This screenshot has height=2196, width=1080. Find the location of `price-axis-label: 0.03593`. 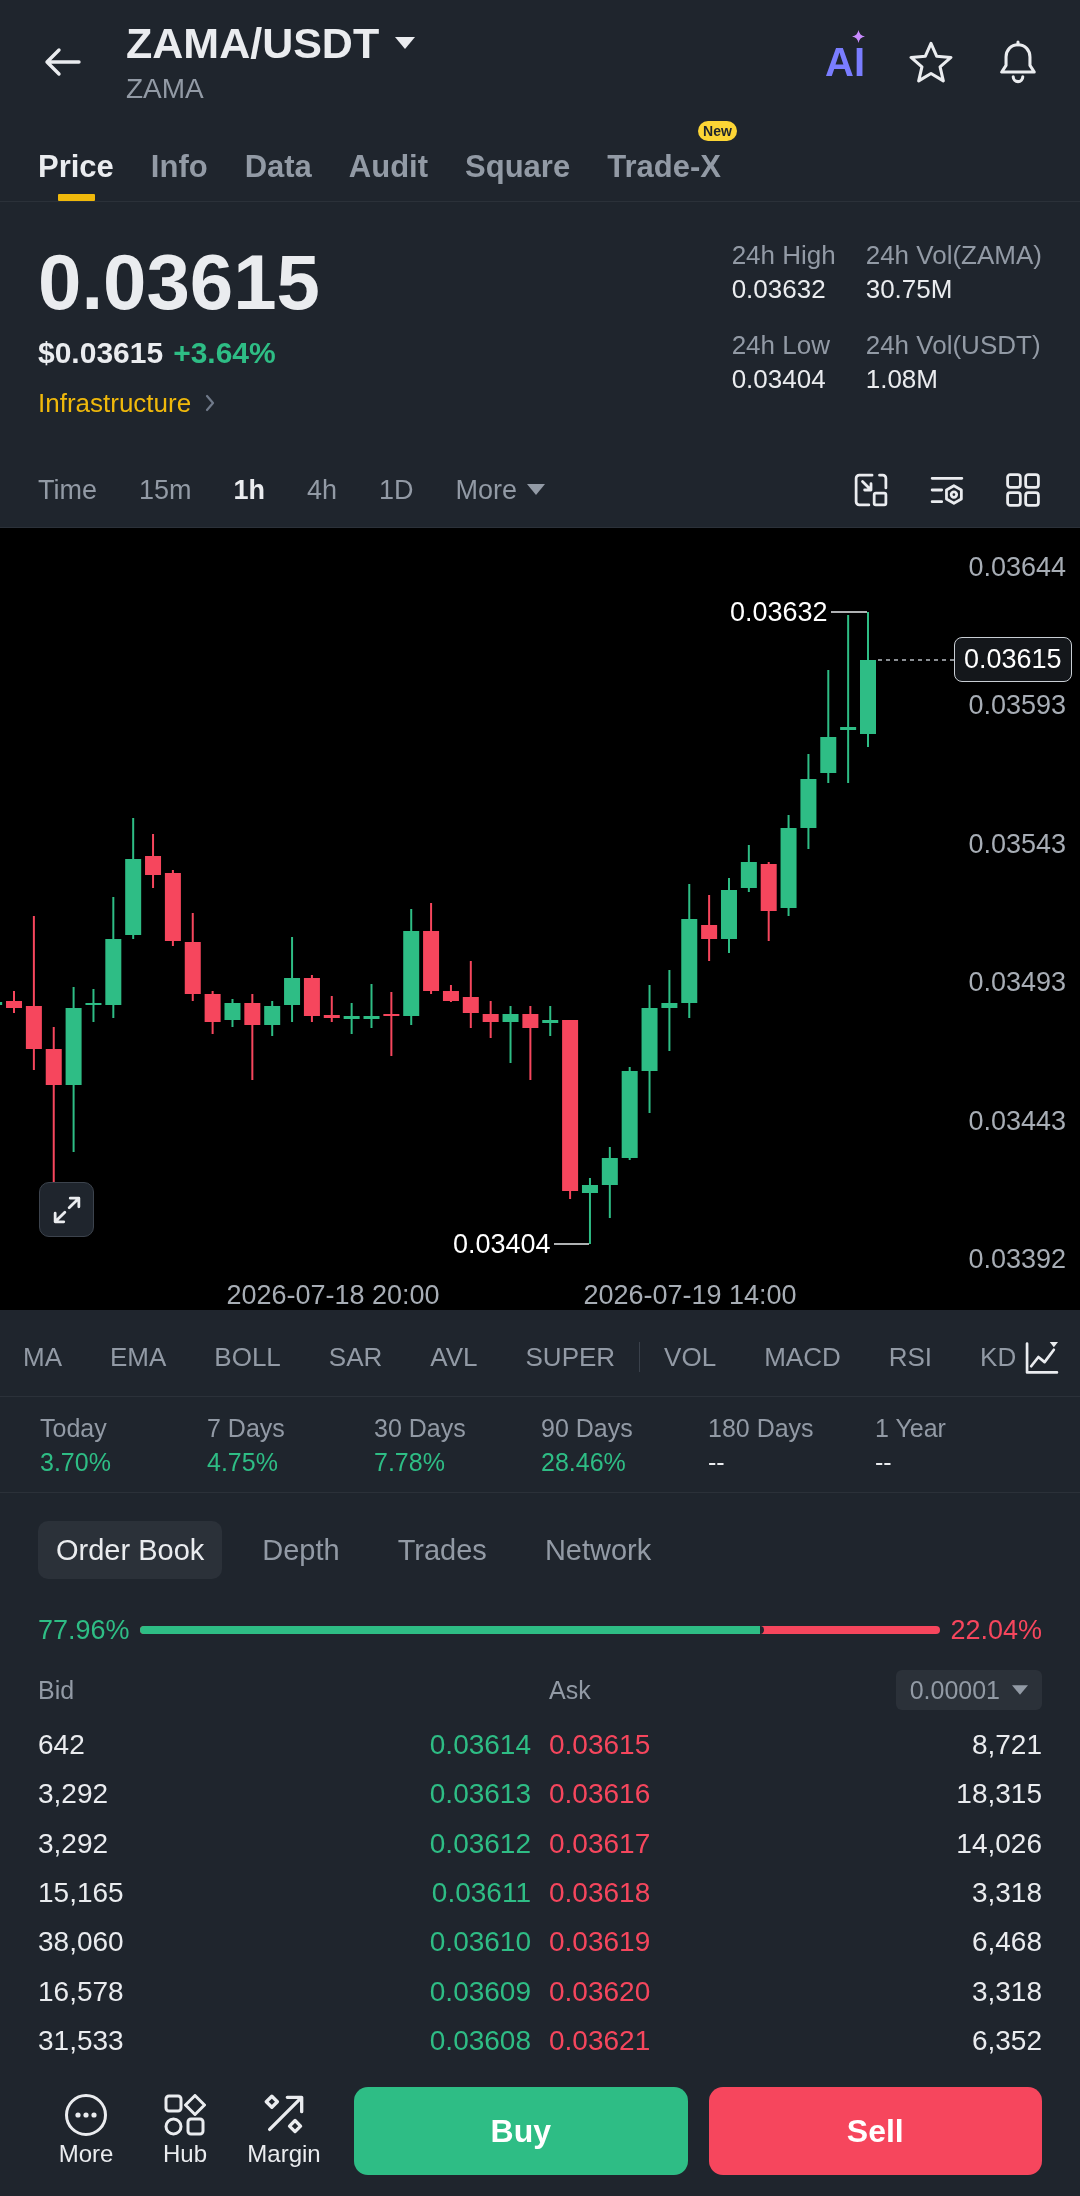

price-axis-label: 0.03593 is located at coordinates (1017, 706).